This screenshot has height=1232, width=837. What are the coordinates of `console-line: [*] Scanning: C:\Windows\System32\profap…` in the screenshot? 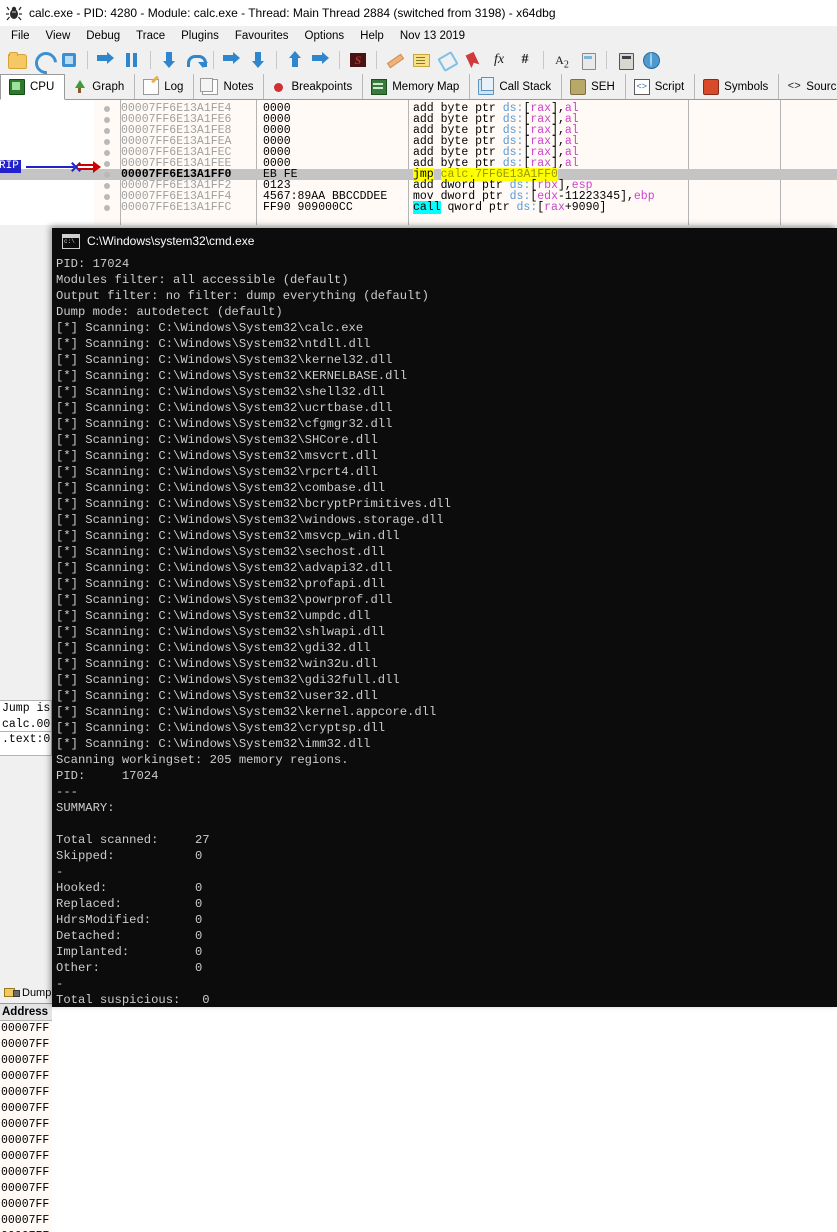 It's located at (221, 584).